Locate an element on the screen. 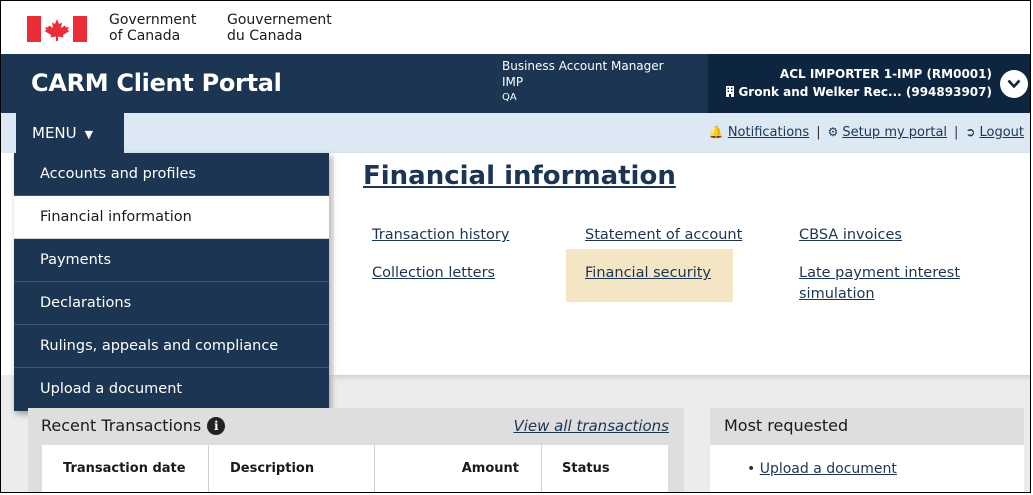 The width and height of the screenshot is (1033, 495). sub-account: Gronk and Welker Rec... (994893907) is located at coordinates (858, 92).